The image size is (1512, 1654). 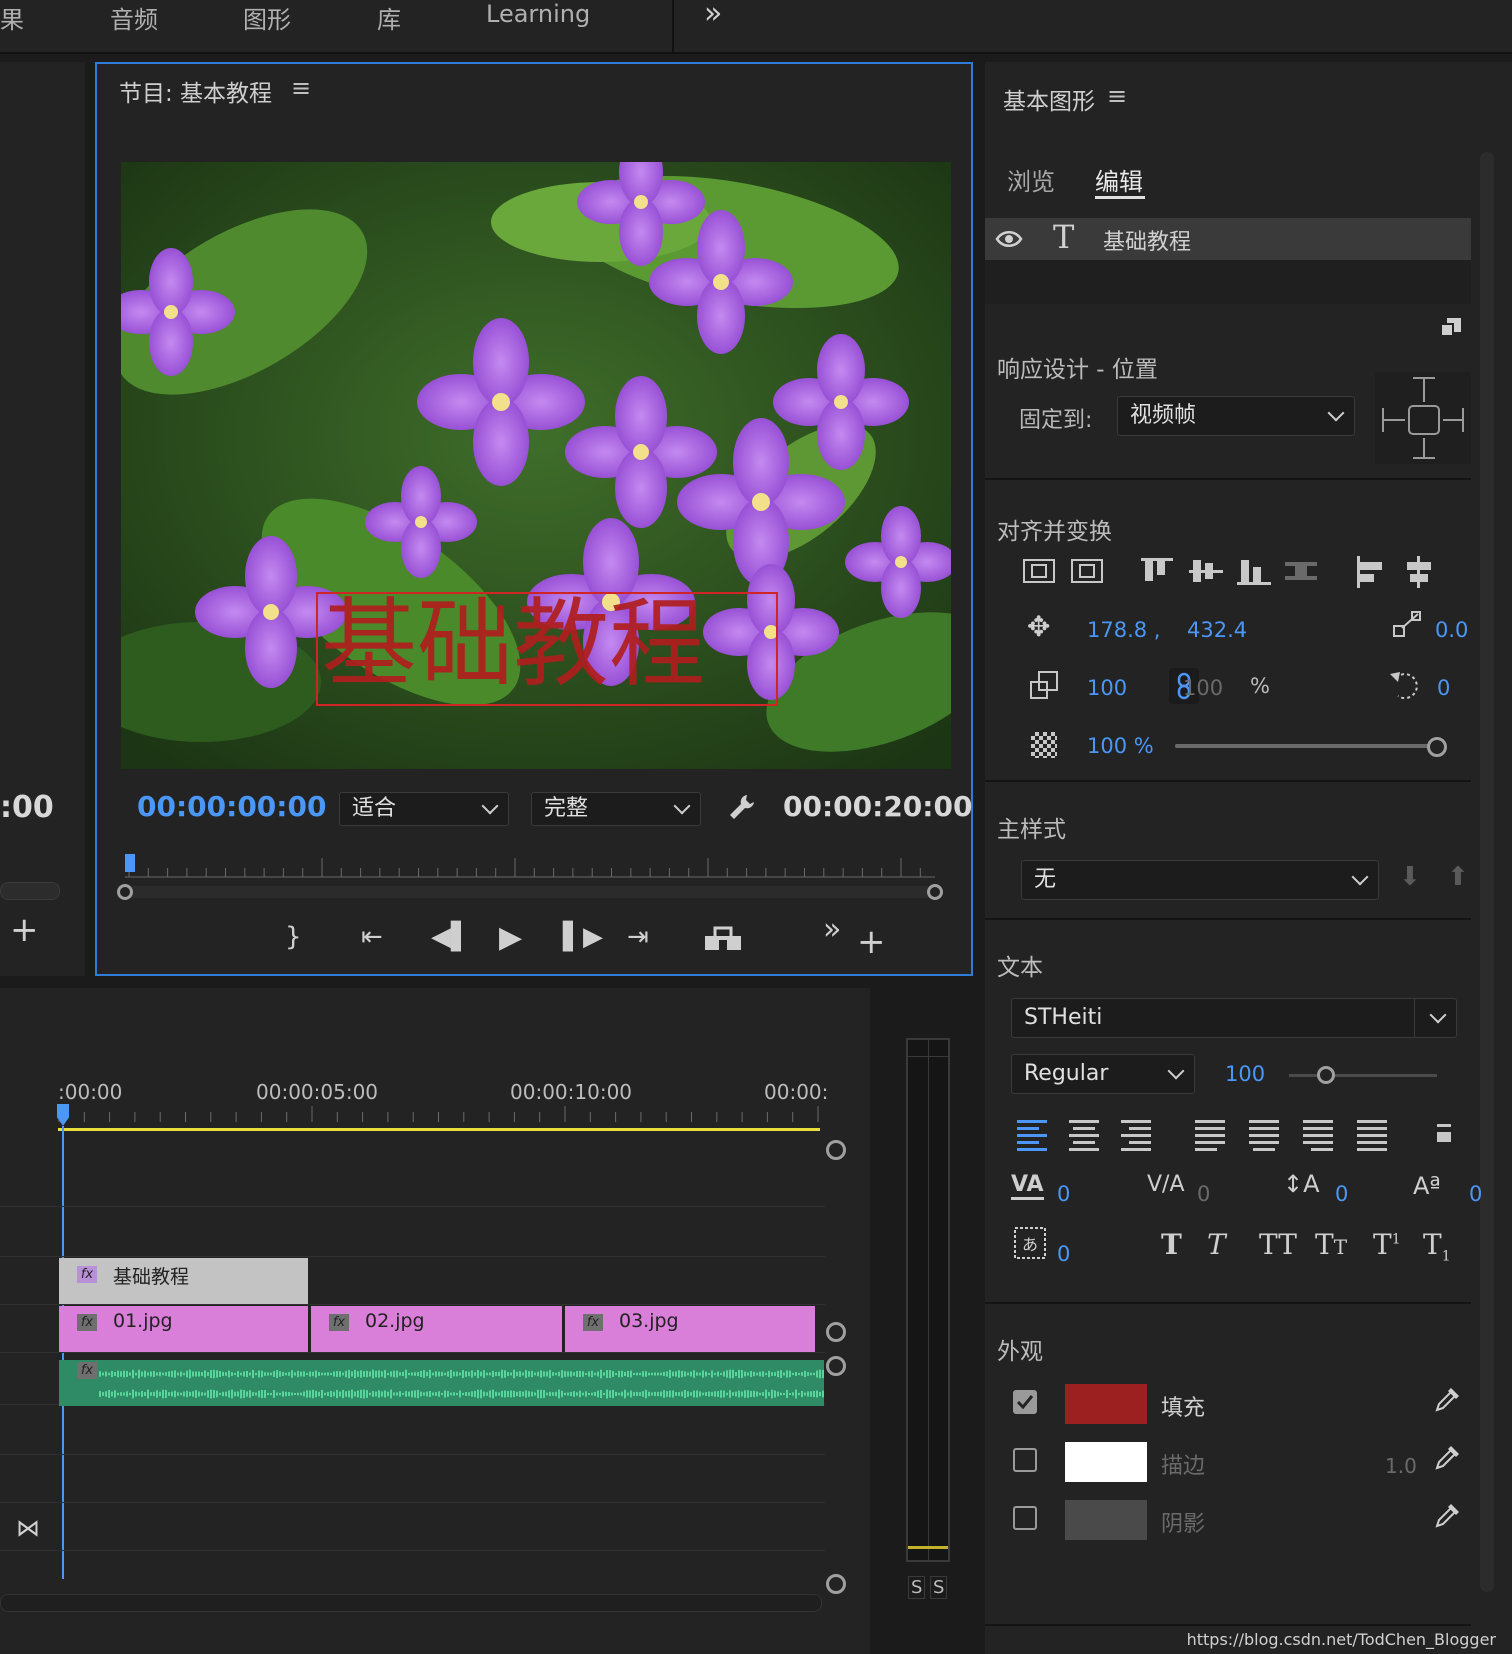 I want to click on monitor-time-ruler, so click(x=533, y=866).